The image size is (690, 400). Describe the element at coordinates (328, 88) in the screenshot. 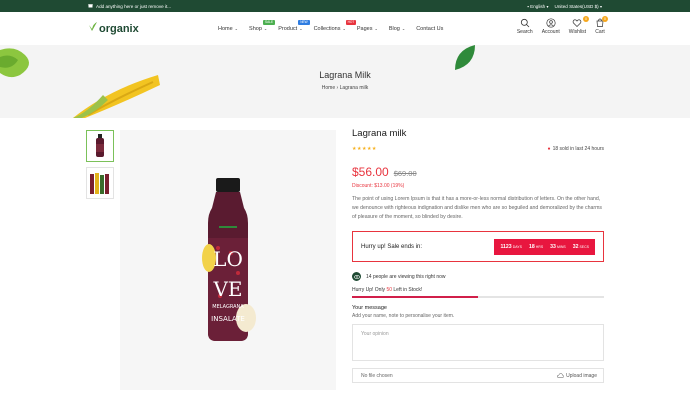

I see `breadcrumb-home: Home` at that location.